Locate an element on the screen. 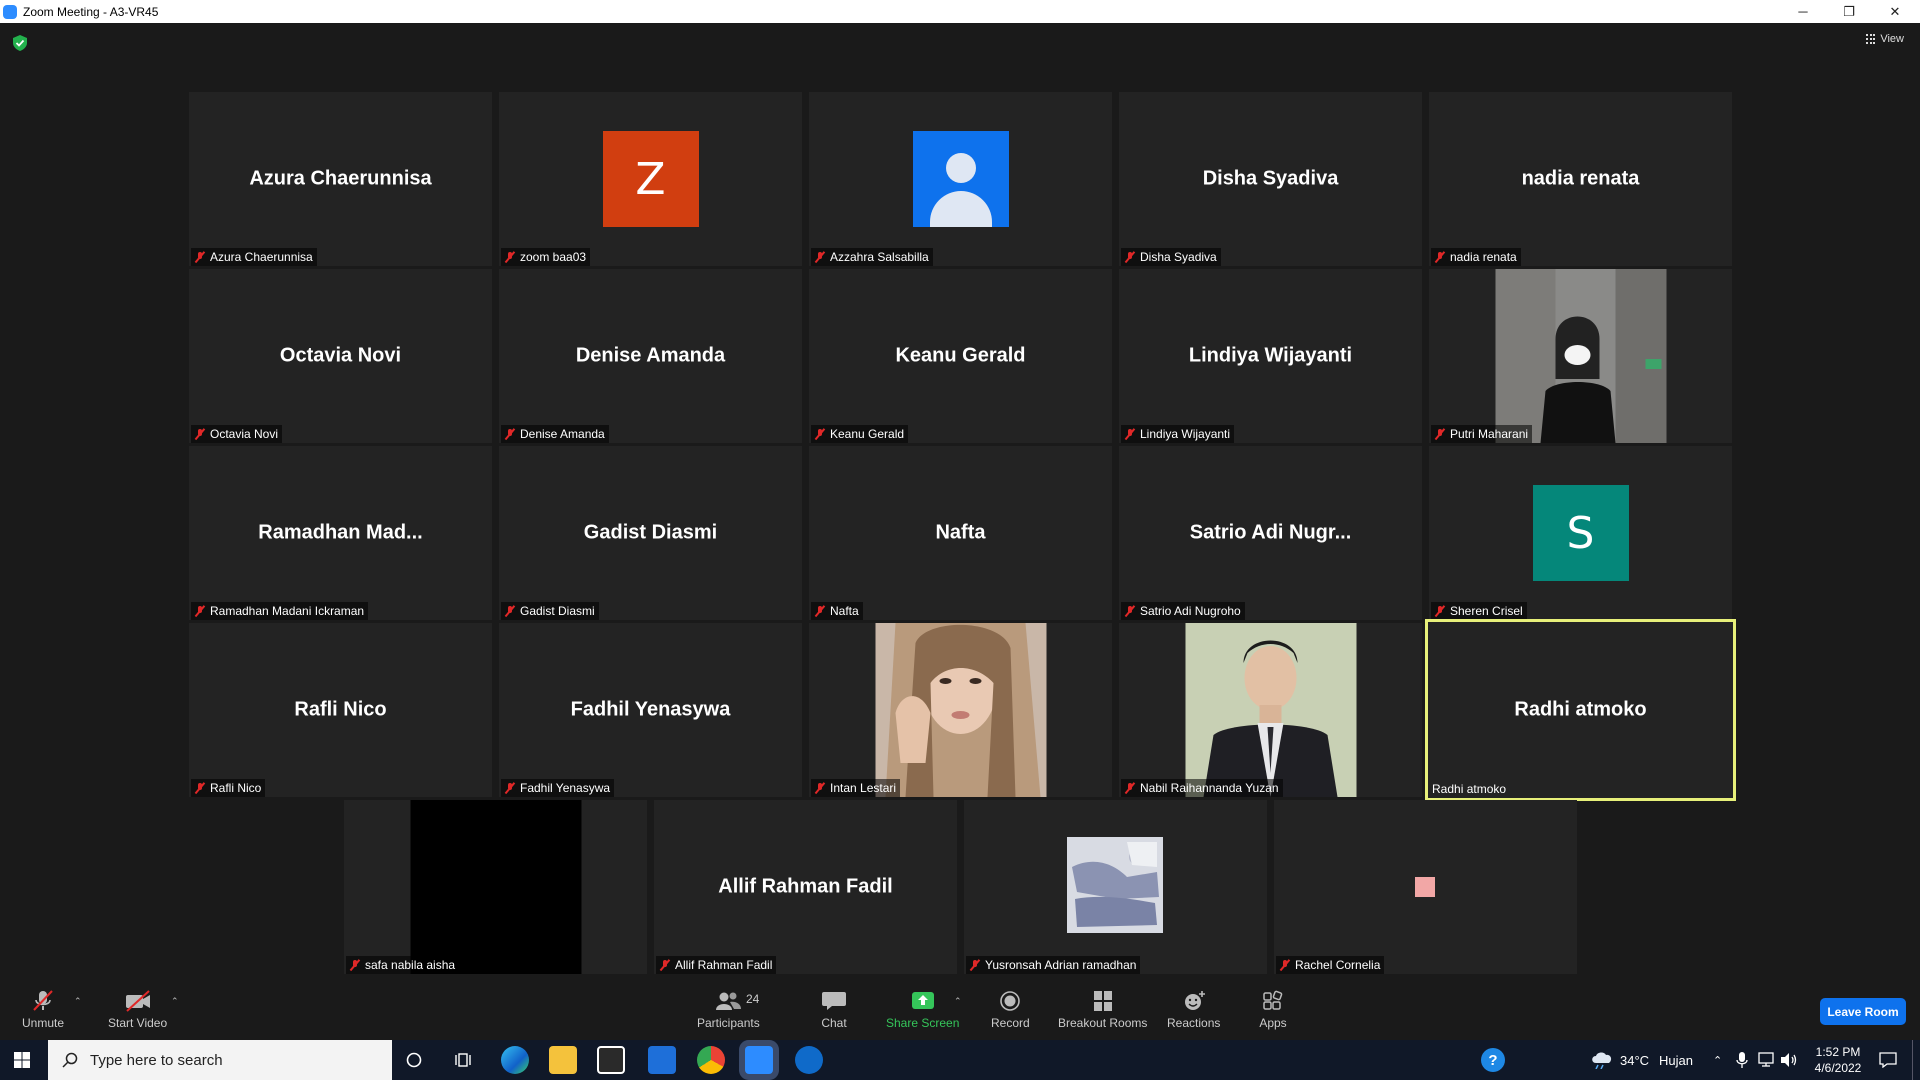  participant-display-name: Lindiya Wijayanti is located at coordinates (1270, 355).